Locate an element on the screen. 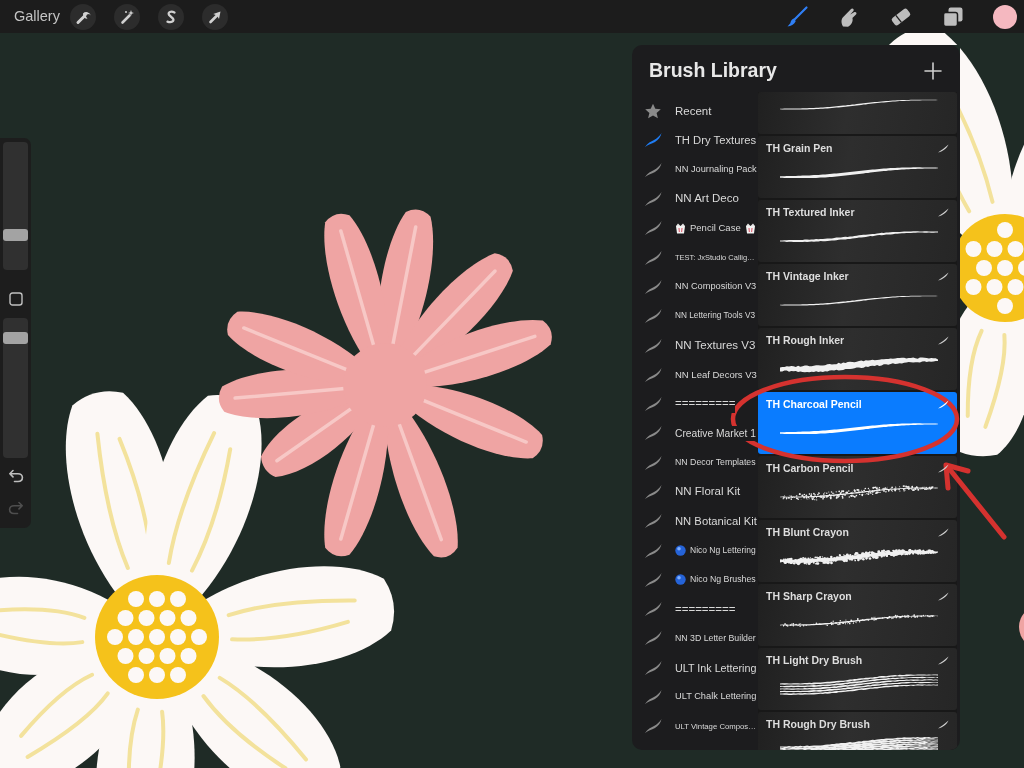 This screenshot has height=768, width=1024. s-curve-icon is located at coordinates (170, 16).